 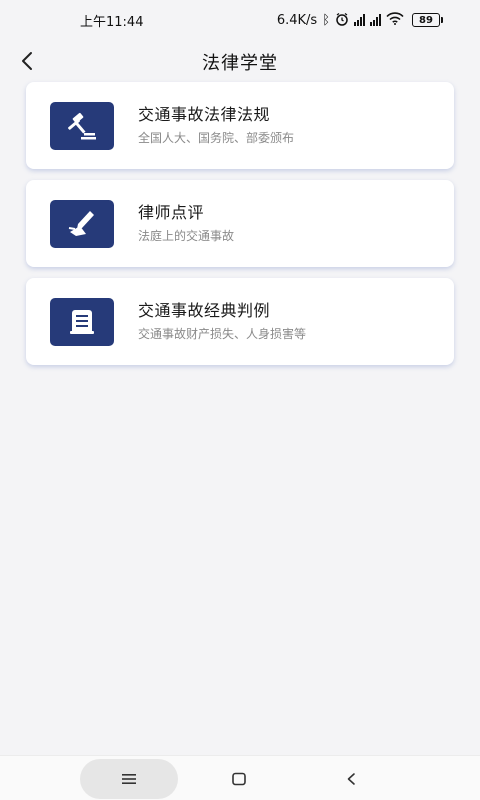 I want to click on menu-icon, so click(x=129, y=779).